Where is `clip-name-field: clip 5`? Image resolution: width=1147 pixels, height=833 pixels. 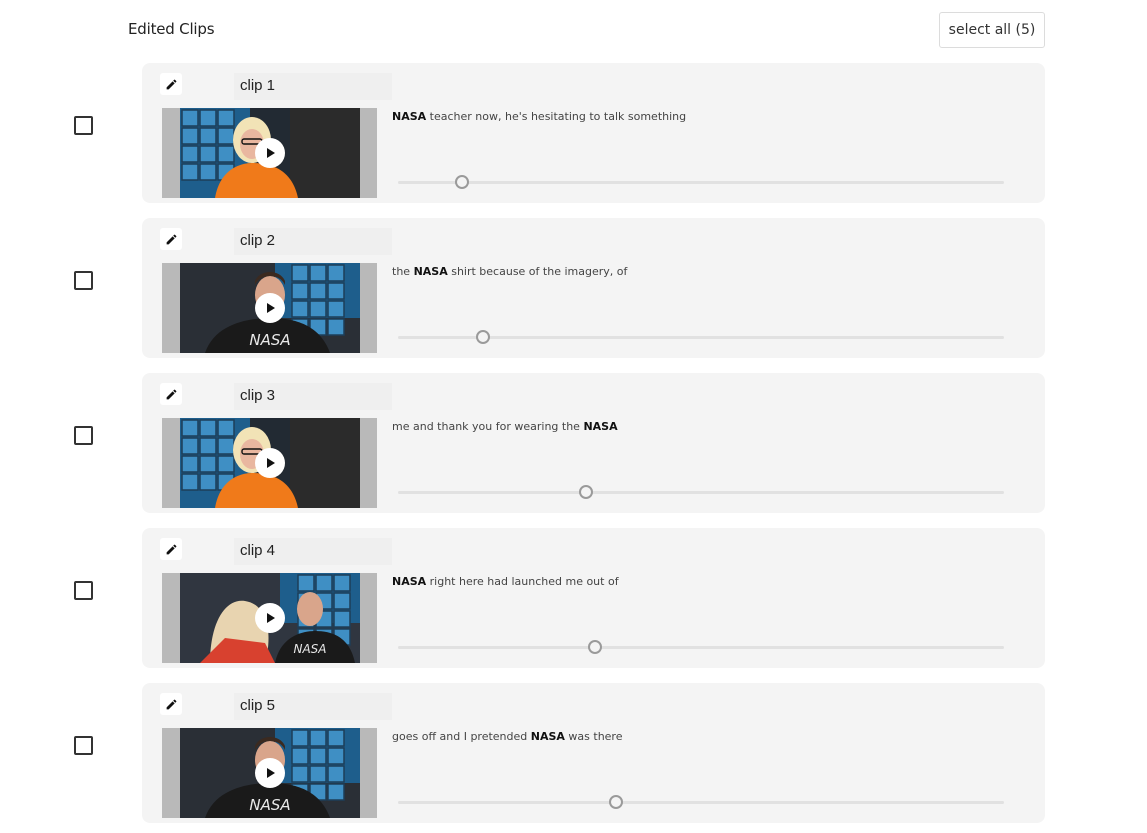 clip-name-field: clip 5 is located at coordinates (313, 706).